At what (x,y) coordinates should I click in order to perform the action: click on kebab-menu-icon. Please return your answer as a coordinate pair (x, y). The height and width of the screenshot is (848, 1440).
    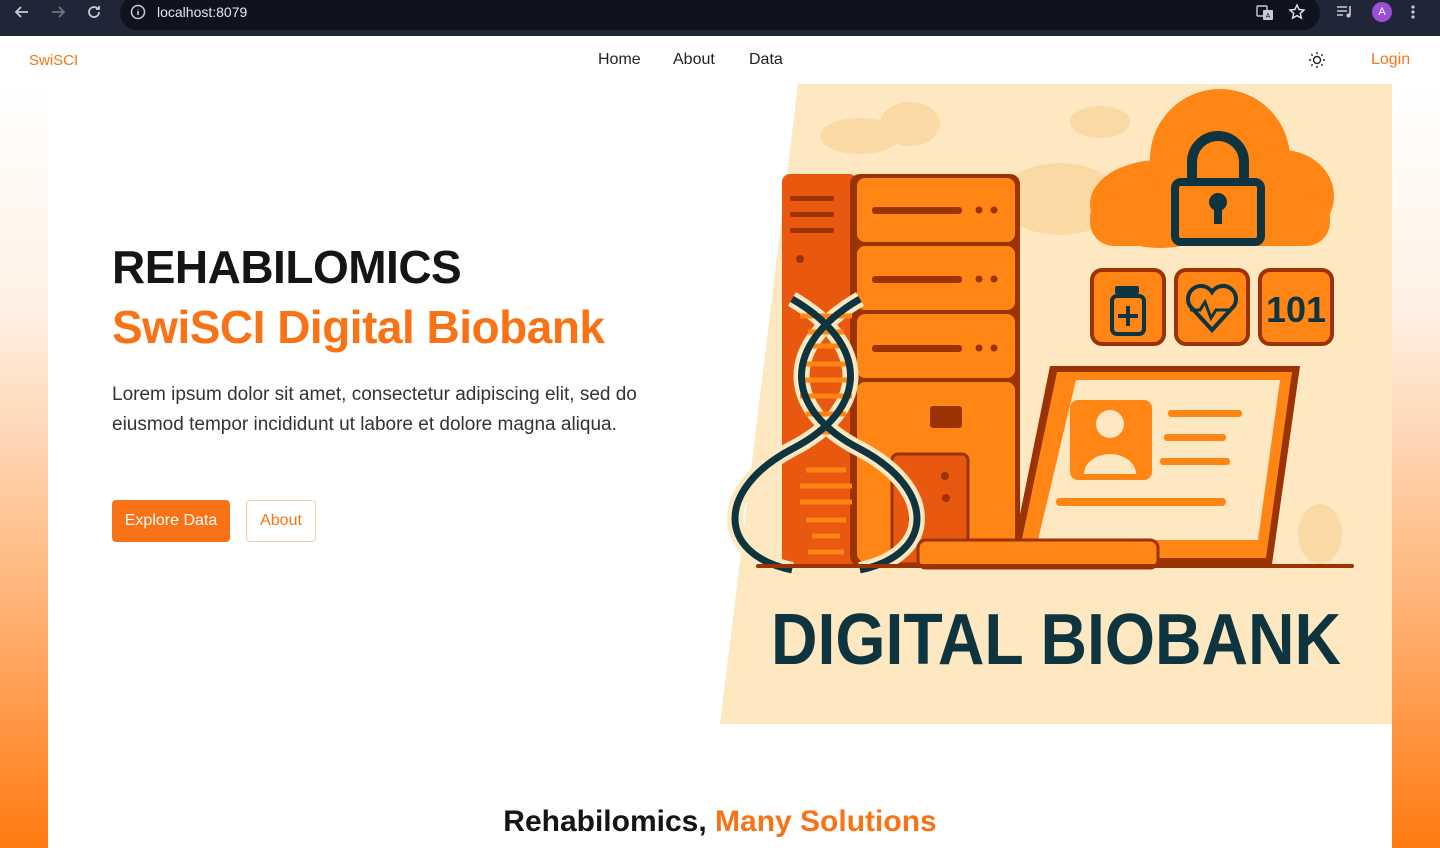
    Looking at the image, I should click on (1413, 14).